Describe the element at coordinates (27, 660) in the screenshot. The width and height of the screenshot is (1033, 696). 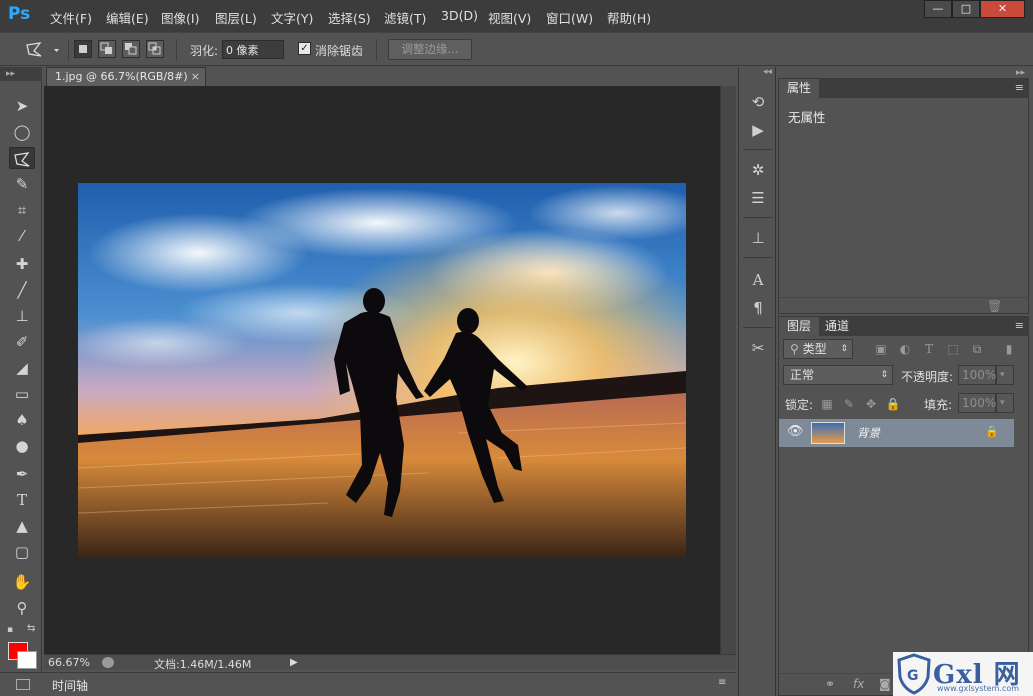
I see `background-color-swatch` at that location.